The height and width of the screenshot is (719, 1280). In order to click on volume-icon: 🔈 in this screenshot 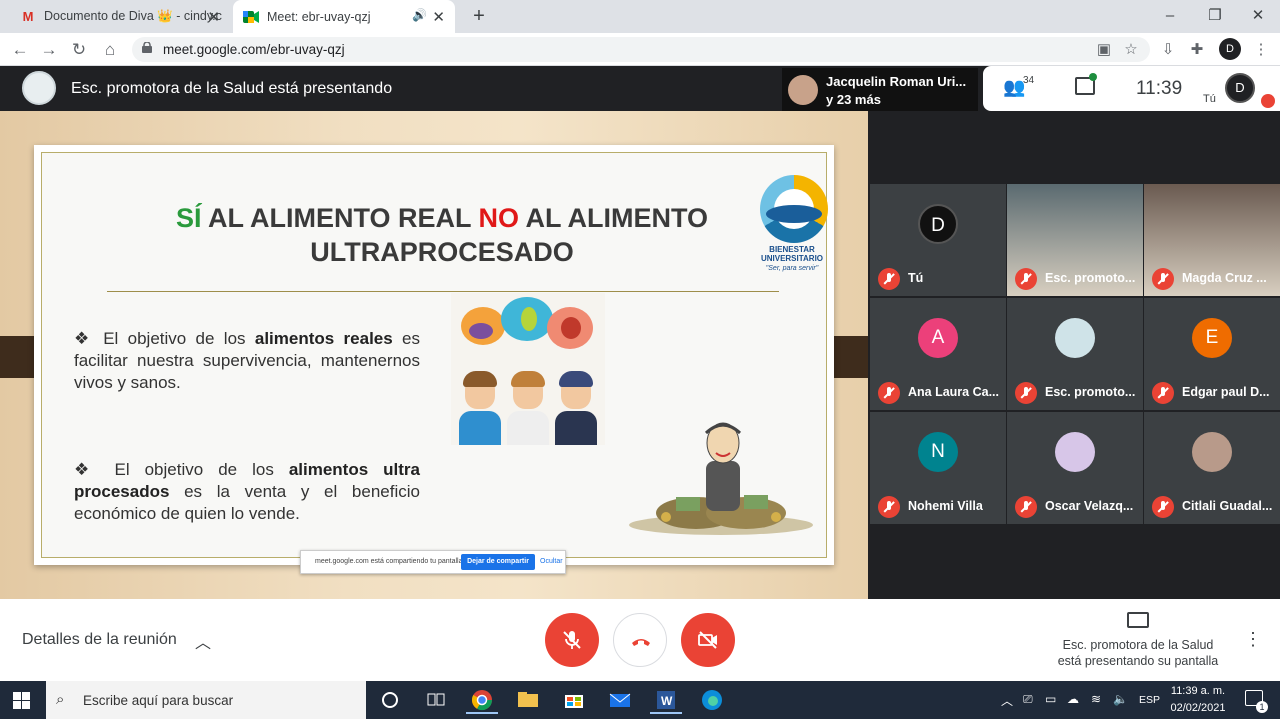, I will do `click(1120, 699)`.